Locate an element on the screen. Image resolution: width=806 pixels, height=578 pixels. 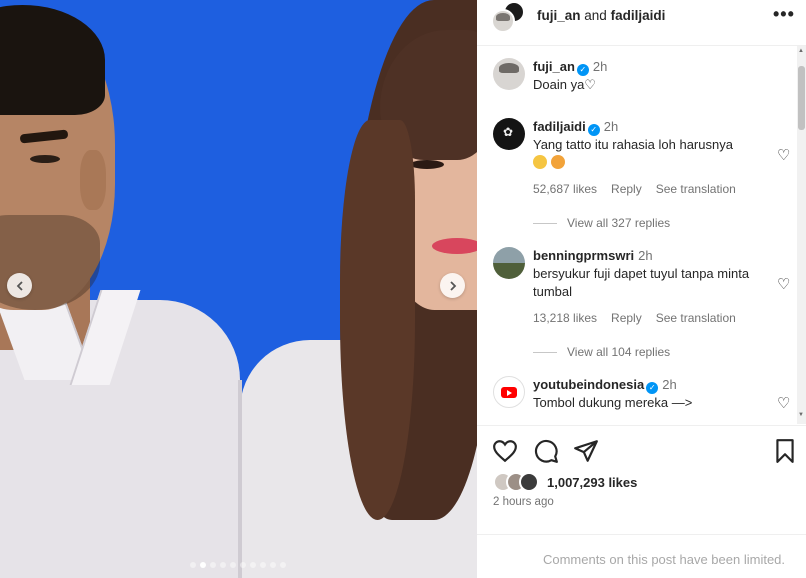
comment-username: benningprmswri is located at coordinates (583, 255).